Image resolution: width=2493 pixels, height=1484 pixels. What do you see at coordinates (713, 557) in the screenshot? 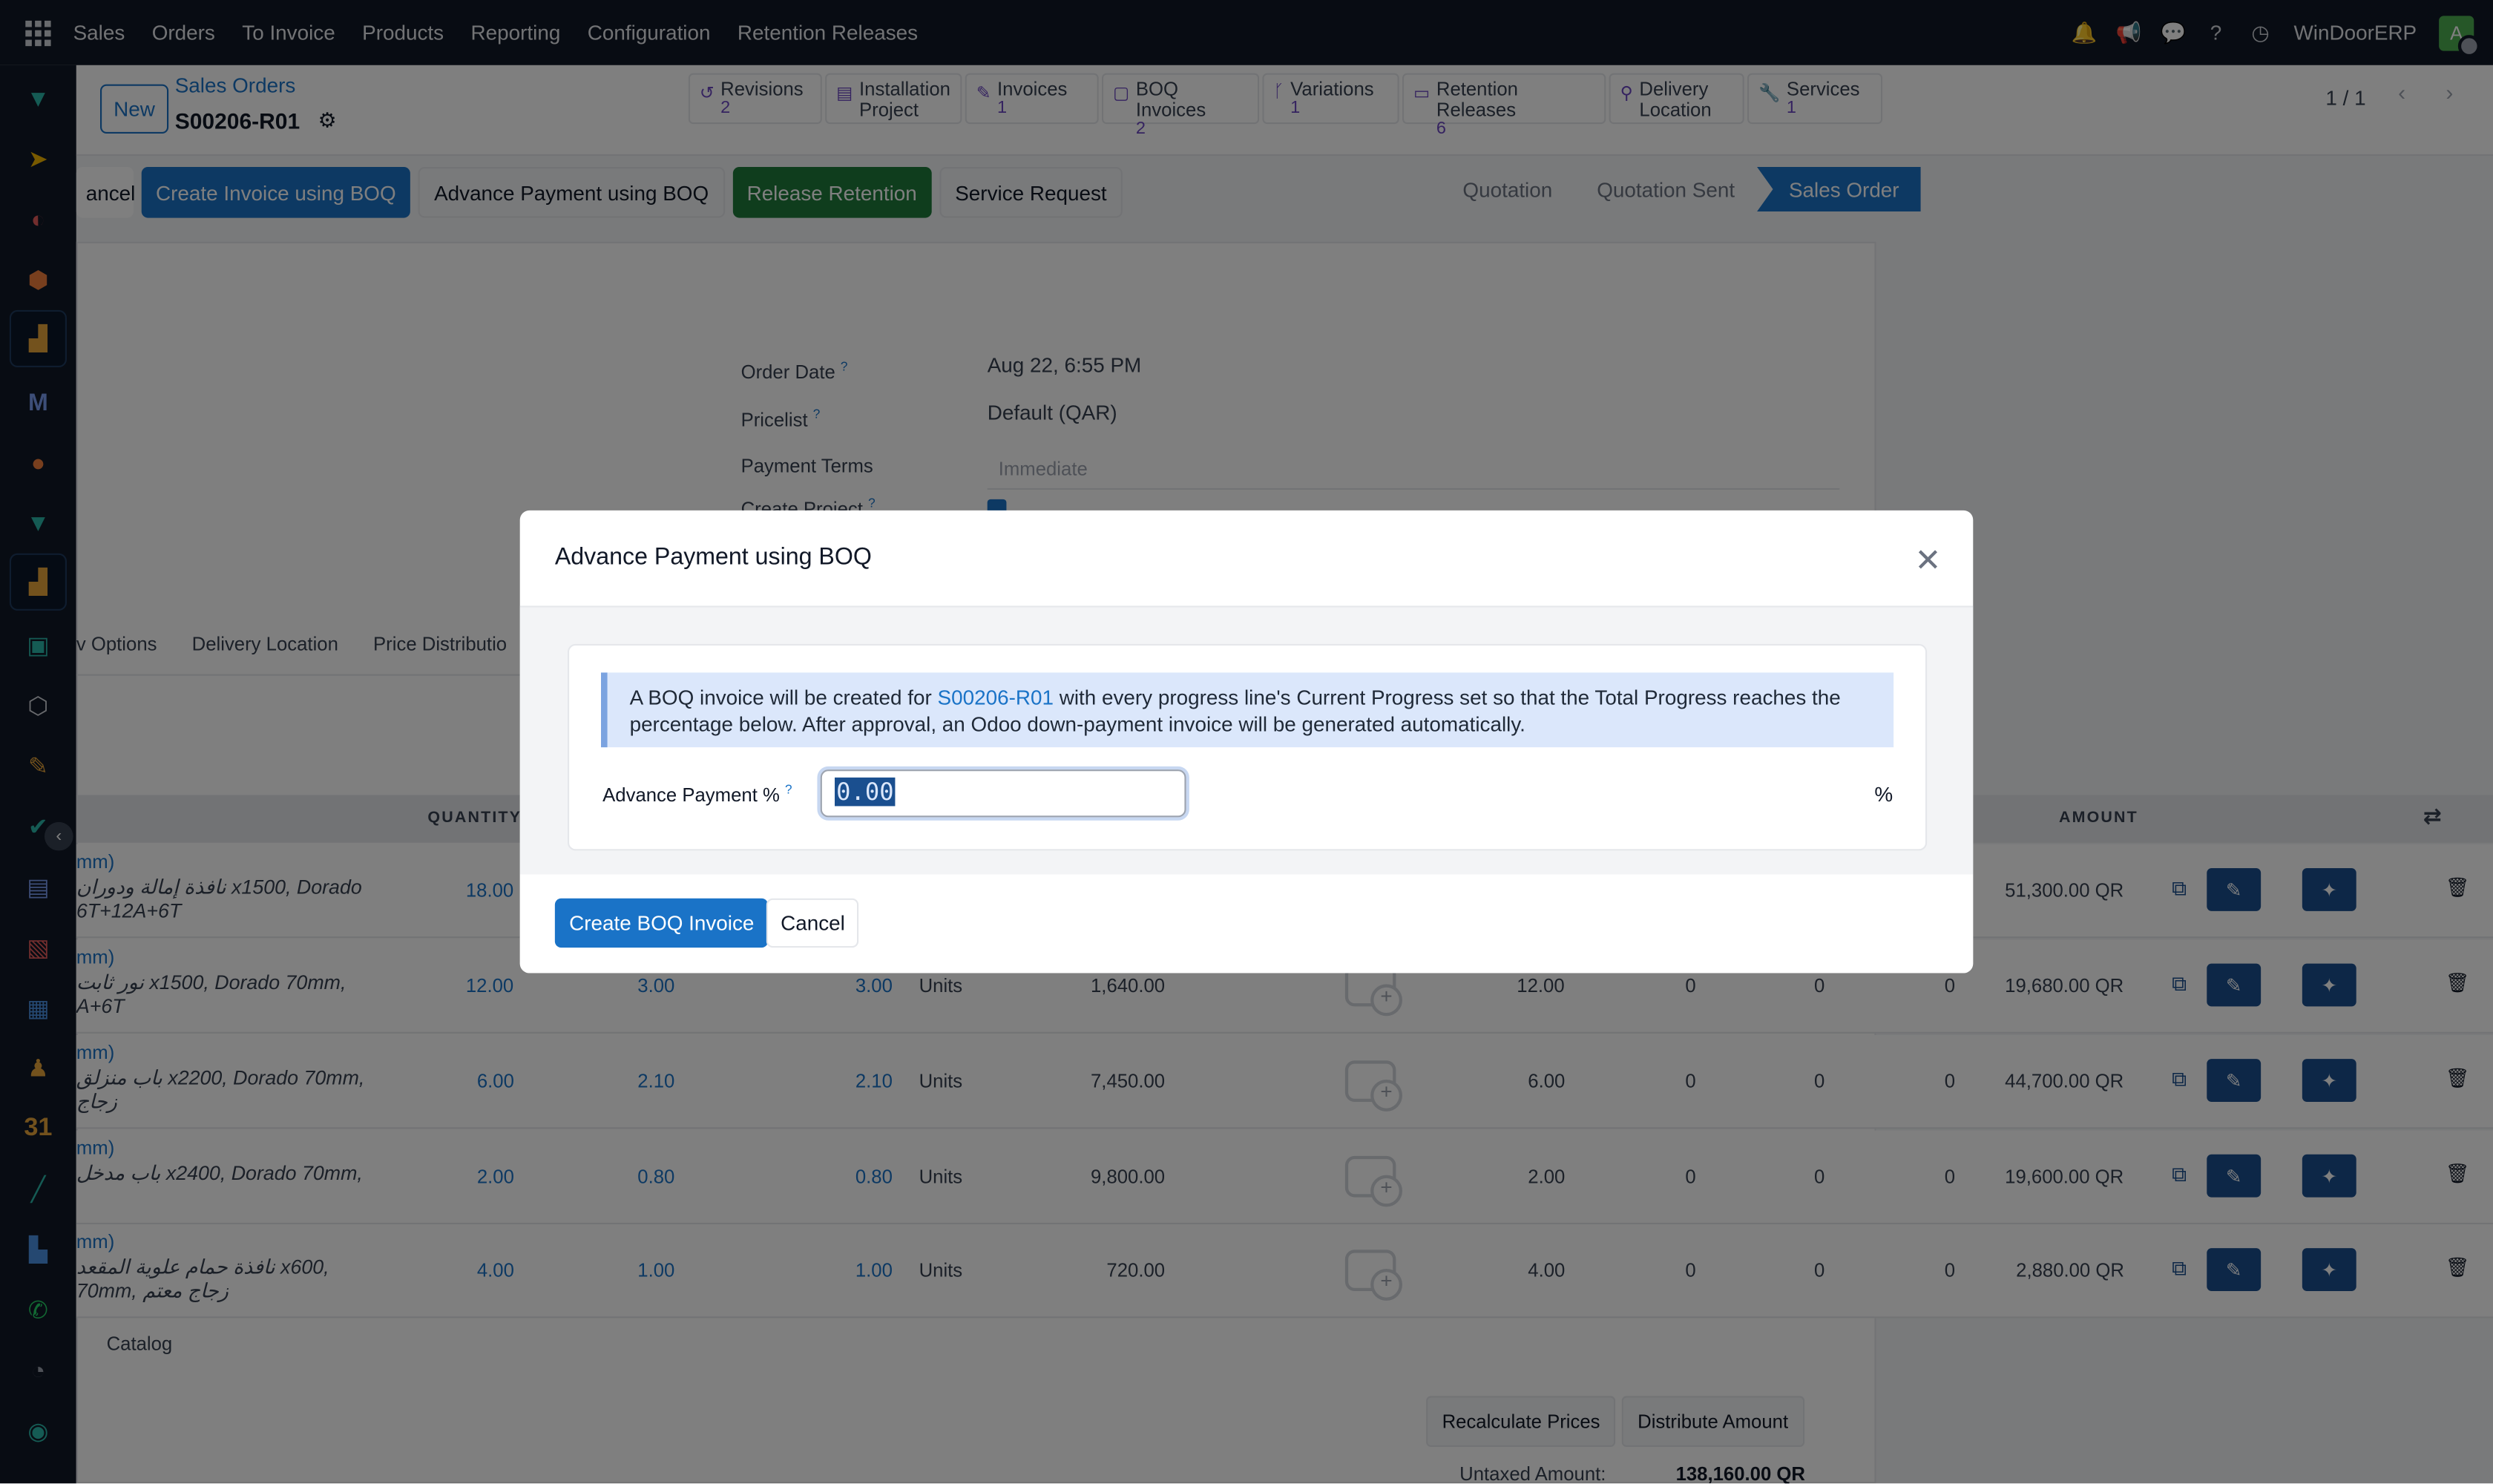
I see `dialog-title: Advance Payment using BOQ` at bounding box center [713, 557].